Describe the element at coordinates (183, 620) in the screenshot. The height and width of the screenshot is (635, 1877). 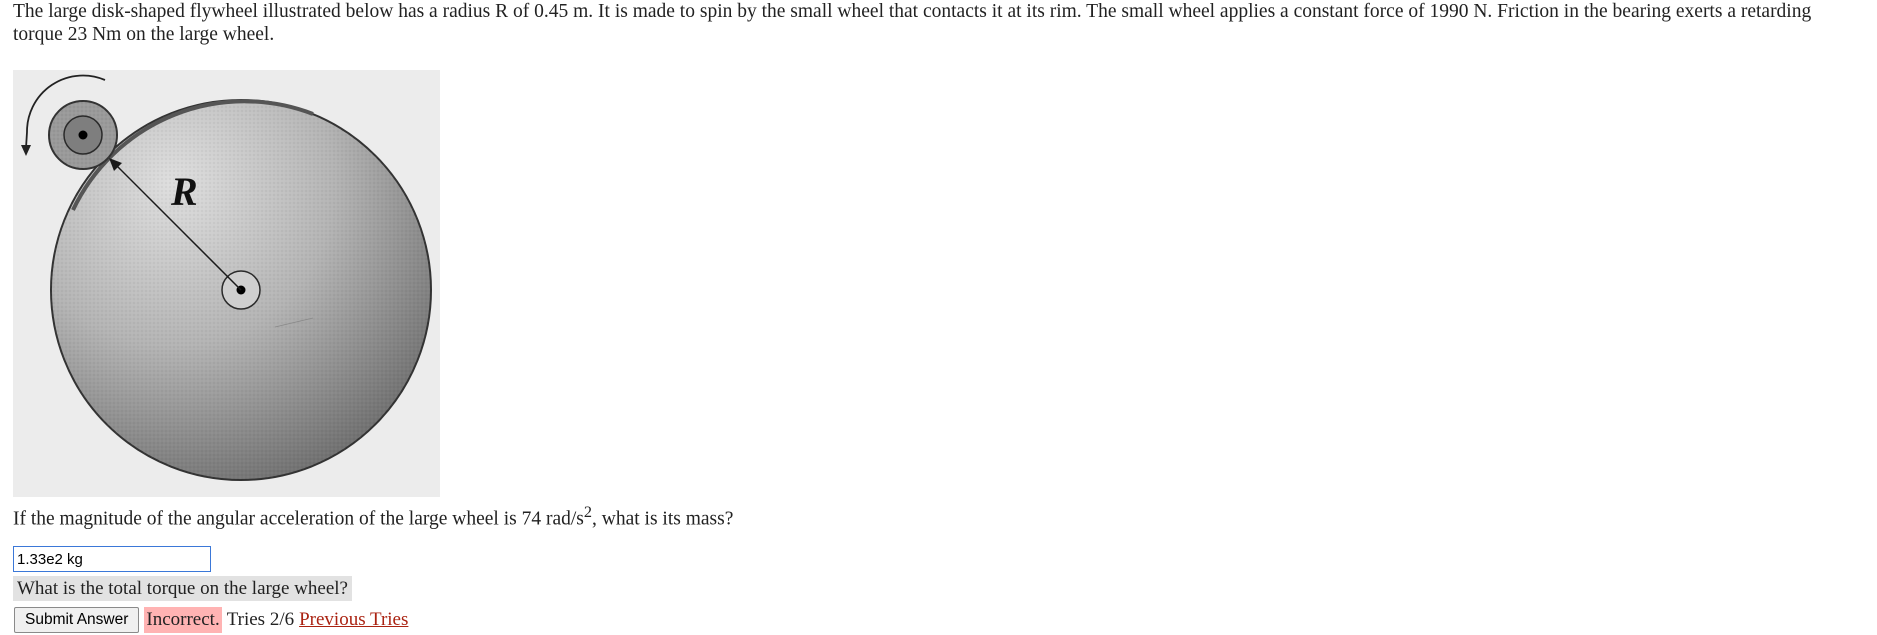
I see `status-badge: Incorrect.` at that location.